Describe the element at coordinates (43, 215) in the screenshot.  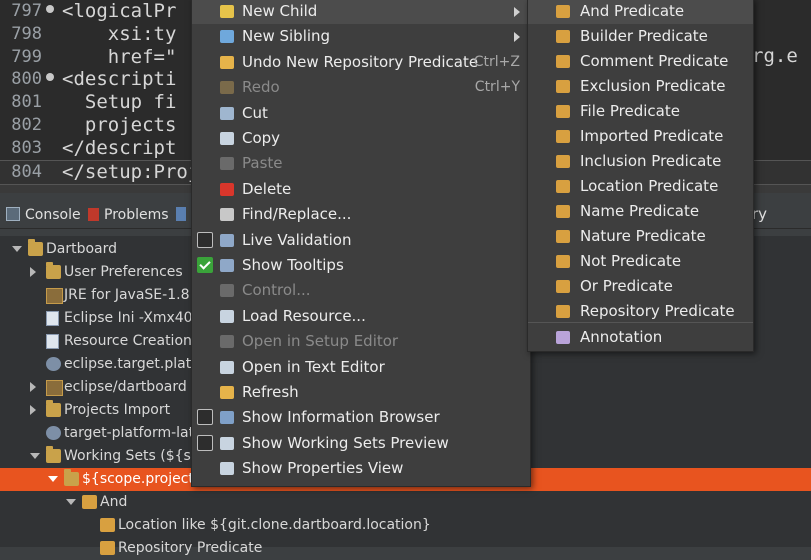
I see `tab-console: Console` at that location.